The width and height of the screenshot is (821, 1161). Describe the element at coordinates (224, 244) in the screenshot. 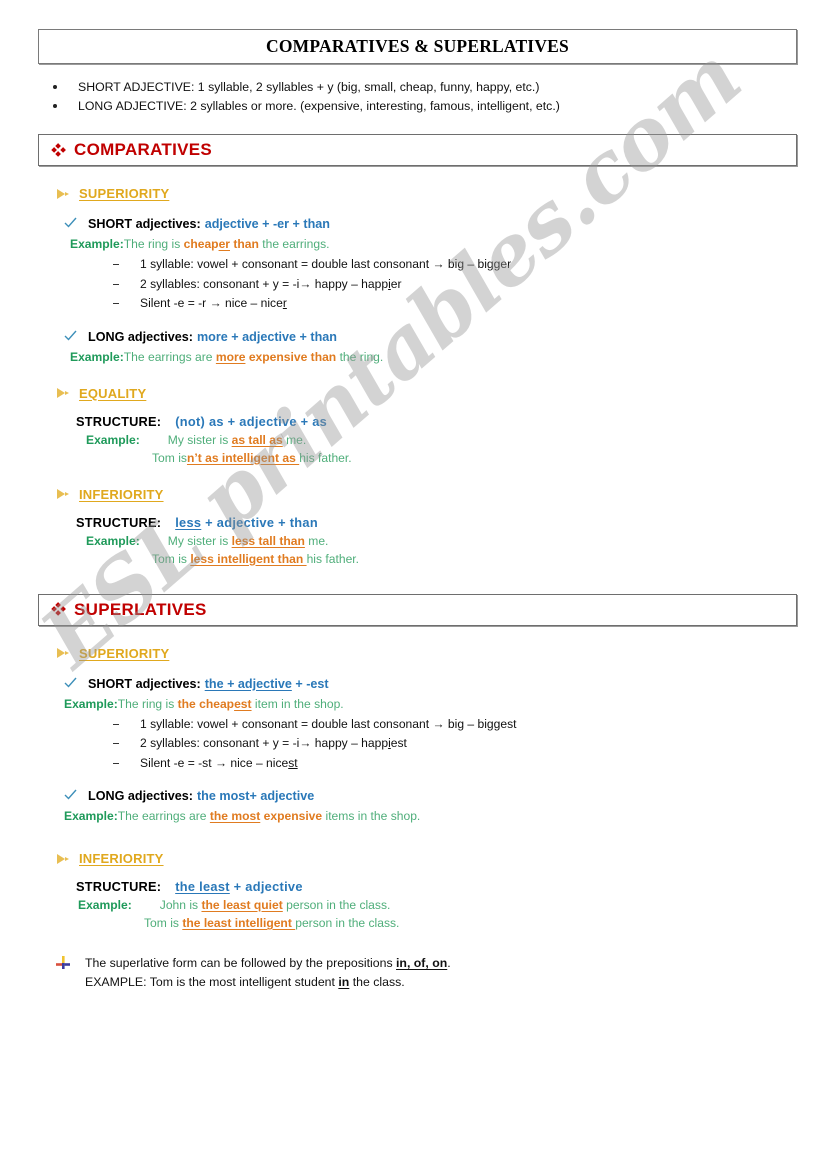

I see `example-highlight-suffix: er` at that location.